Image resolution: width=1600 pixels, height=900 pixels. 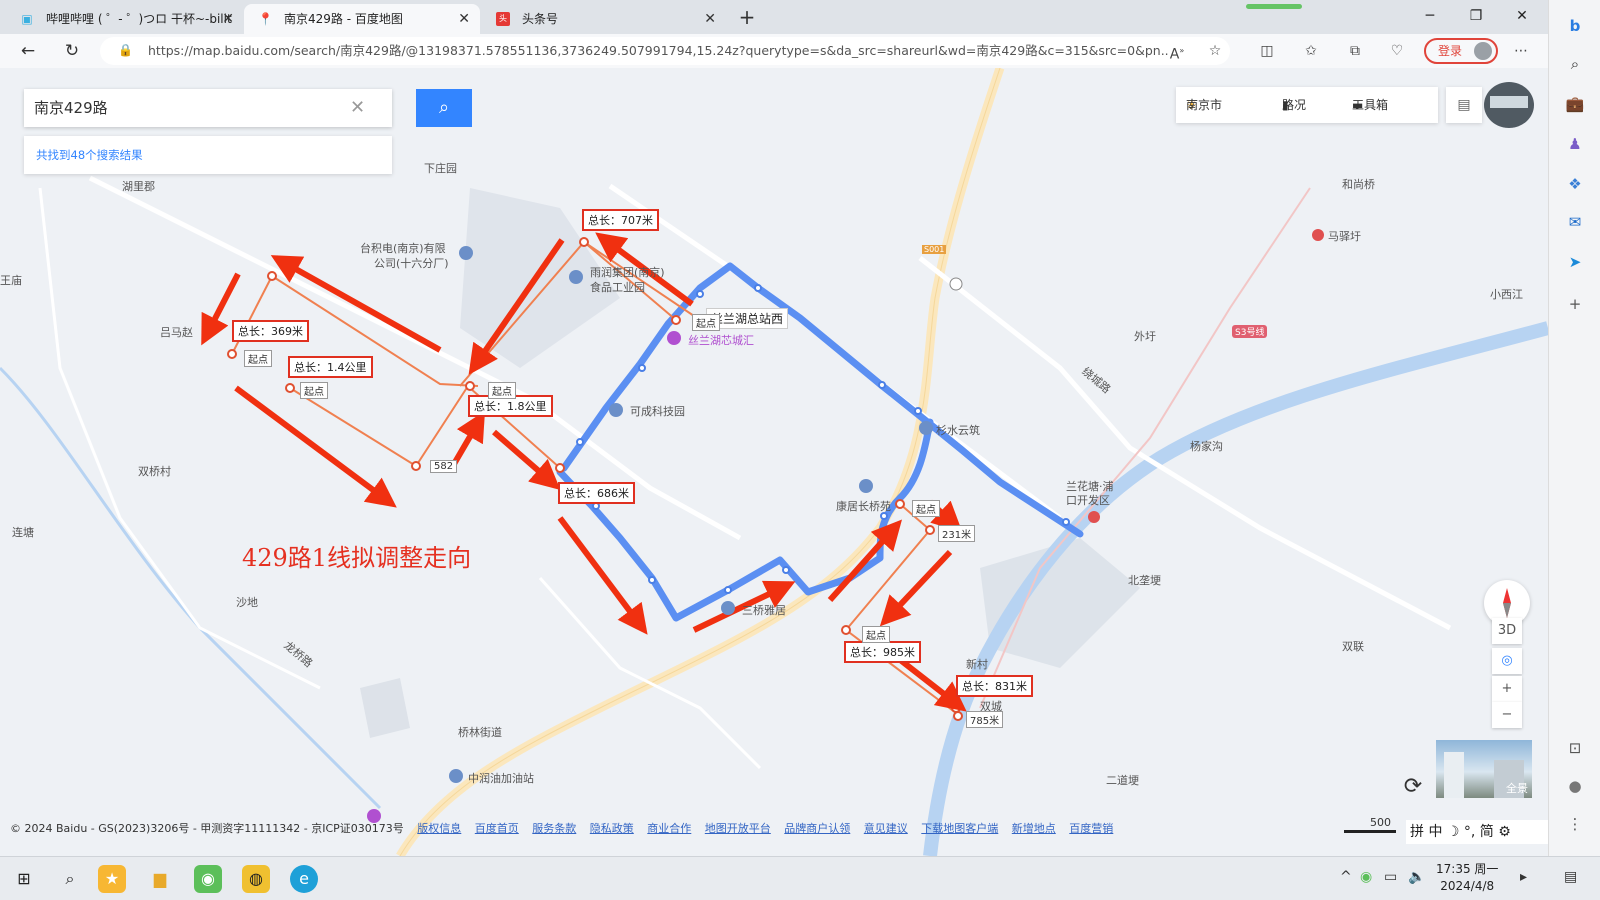 I want to click on footer-link: 版权信息, so click(x=439, y=828).